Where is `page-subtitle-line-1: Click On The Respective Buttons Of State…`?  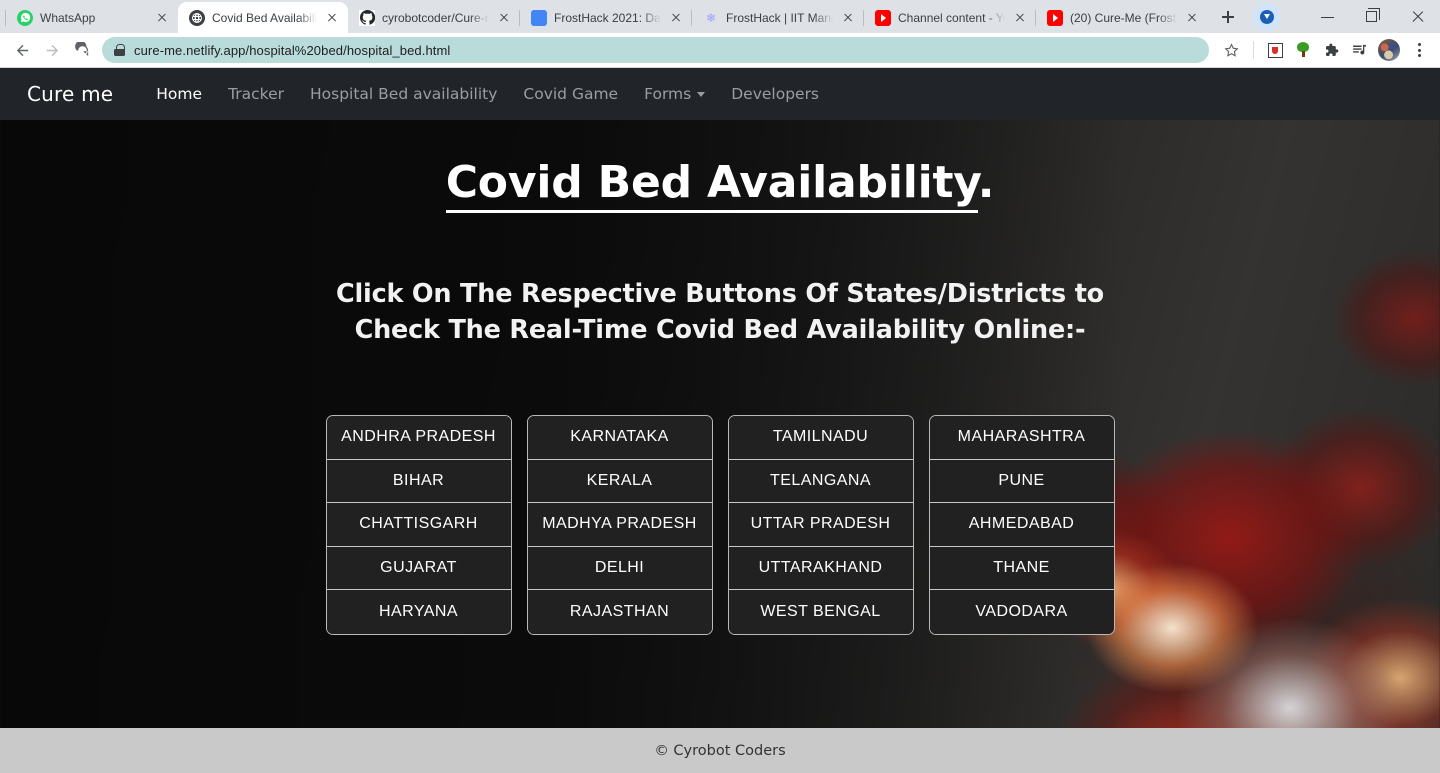
page-subtitle-line-1: Click On The Respective Buttons Of State… is located at coordinates (720, 294).